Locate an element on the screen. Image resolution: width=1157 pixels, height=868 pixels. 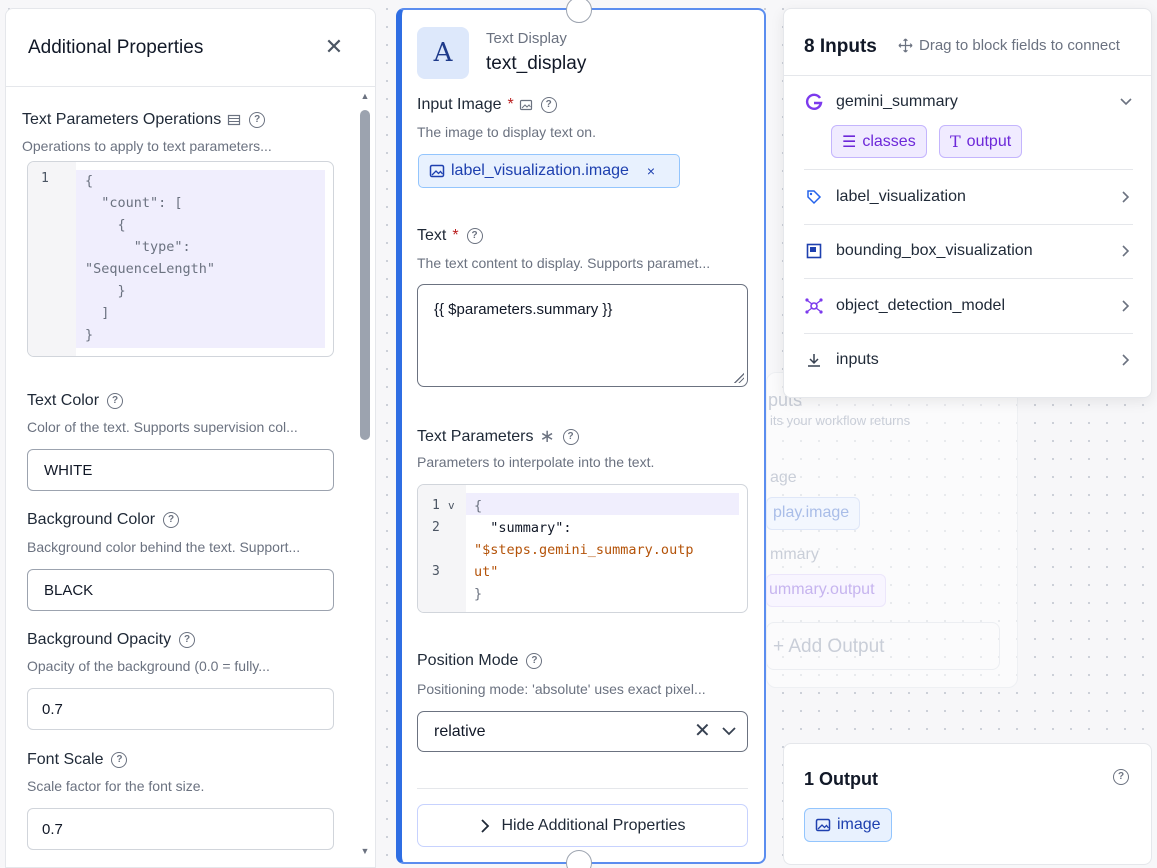
input-item-label-visualization: label_visualization is located at coordinates (968, 197).